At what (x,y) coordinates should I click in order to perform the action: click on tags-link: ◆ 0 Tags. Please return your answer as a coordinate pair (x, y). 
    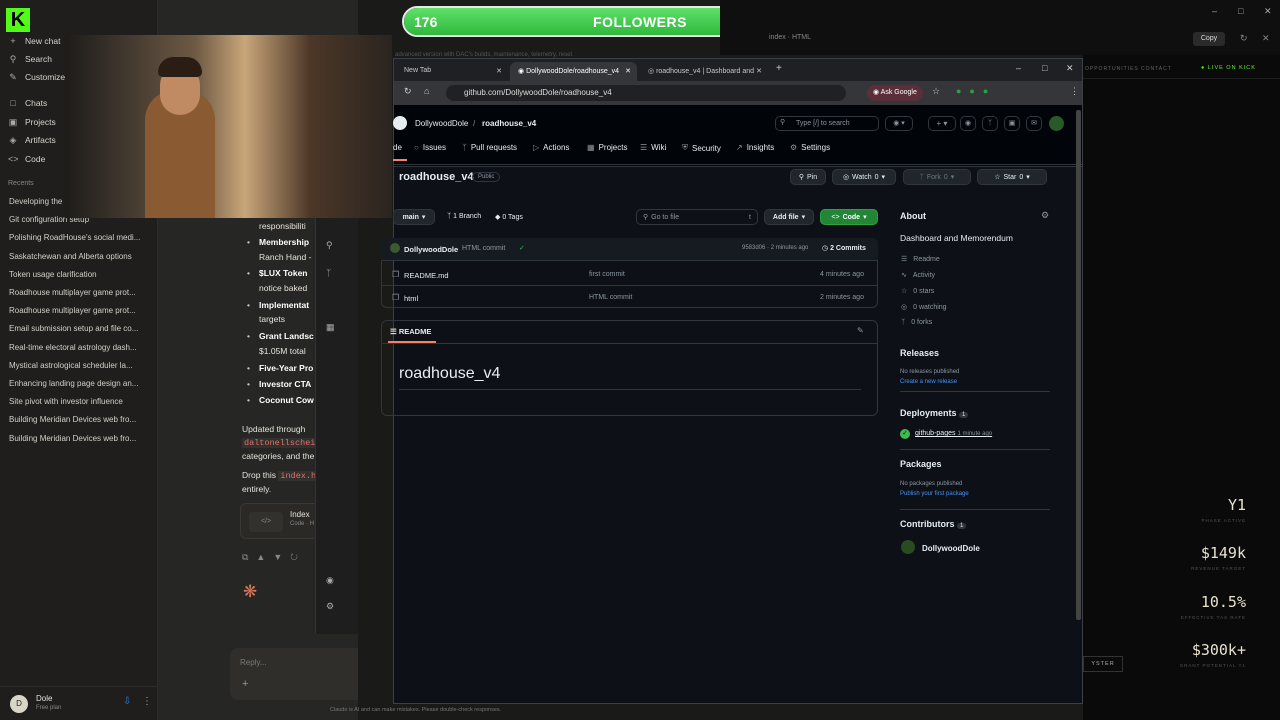
    Looking at the image, I should click on (509, 217).